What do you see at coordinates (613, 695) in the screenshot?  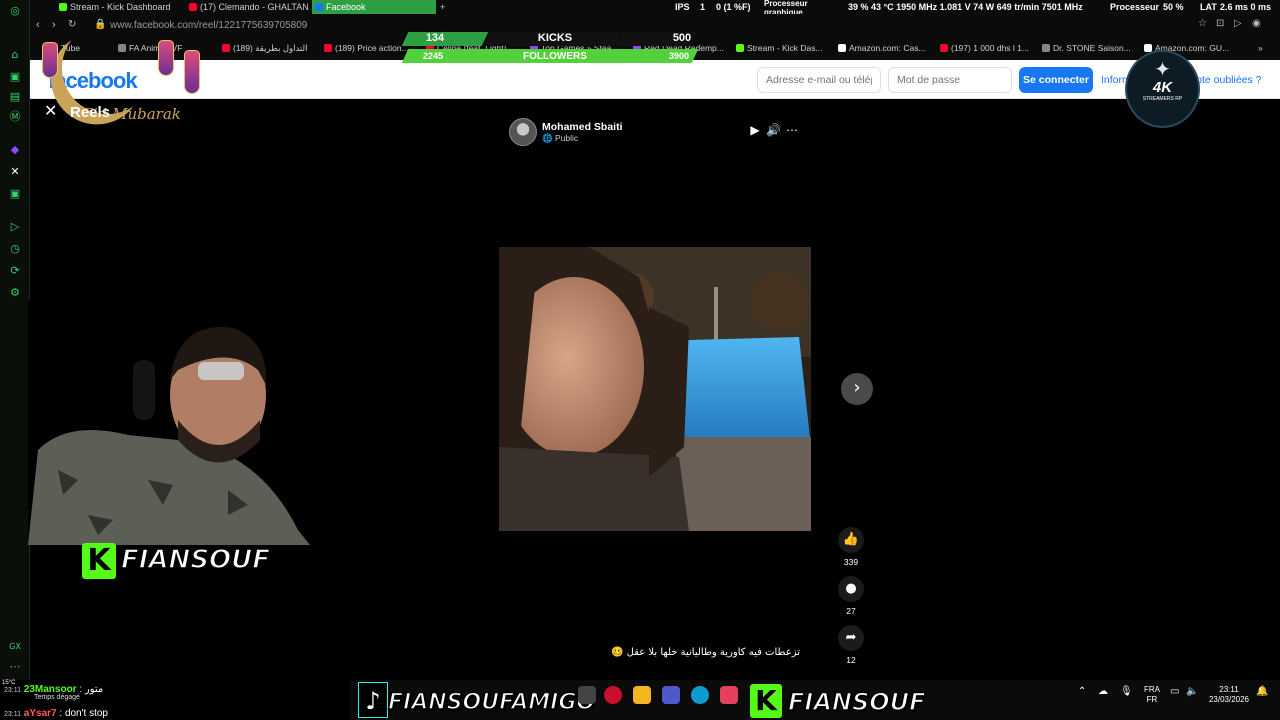 I see `opera-gx-taskbar-icon` at bounding box center [613, 695].